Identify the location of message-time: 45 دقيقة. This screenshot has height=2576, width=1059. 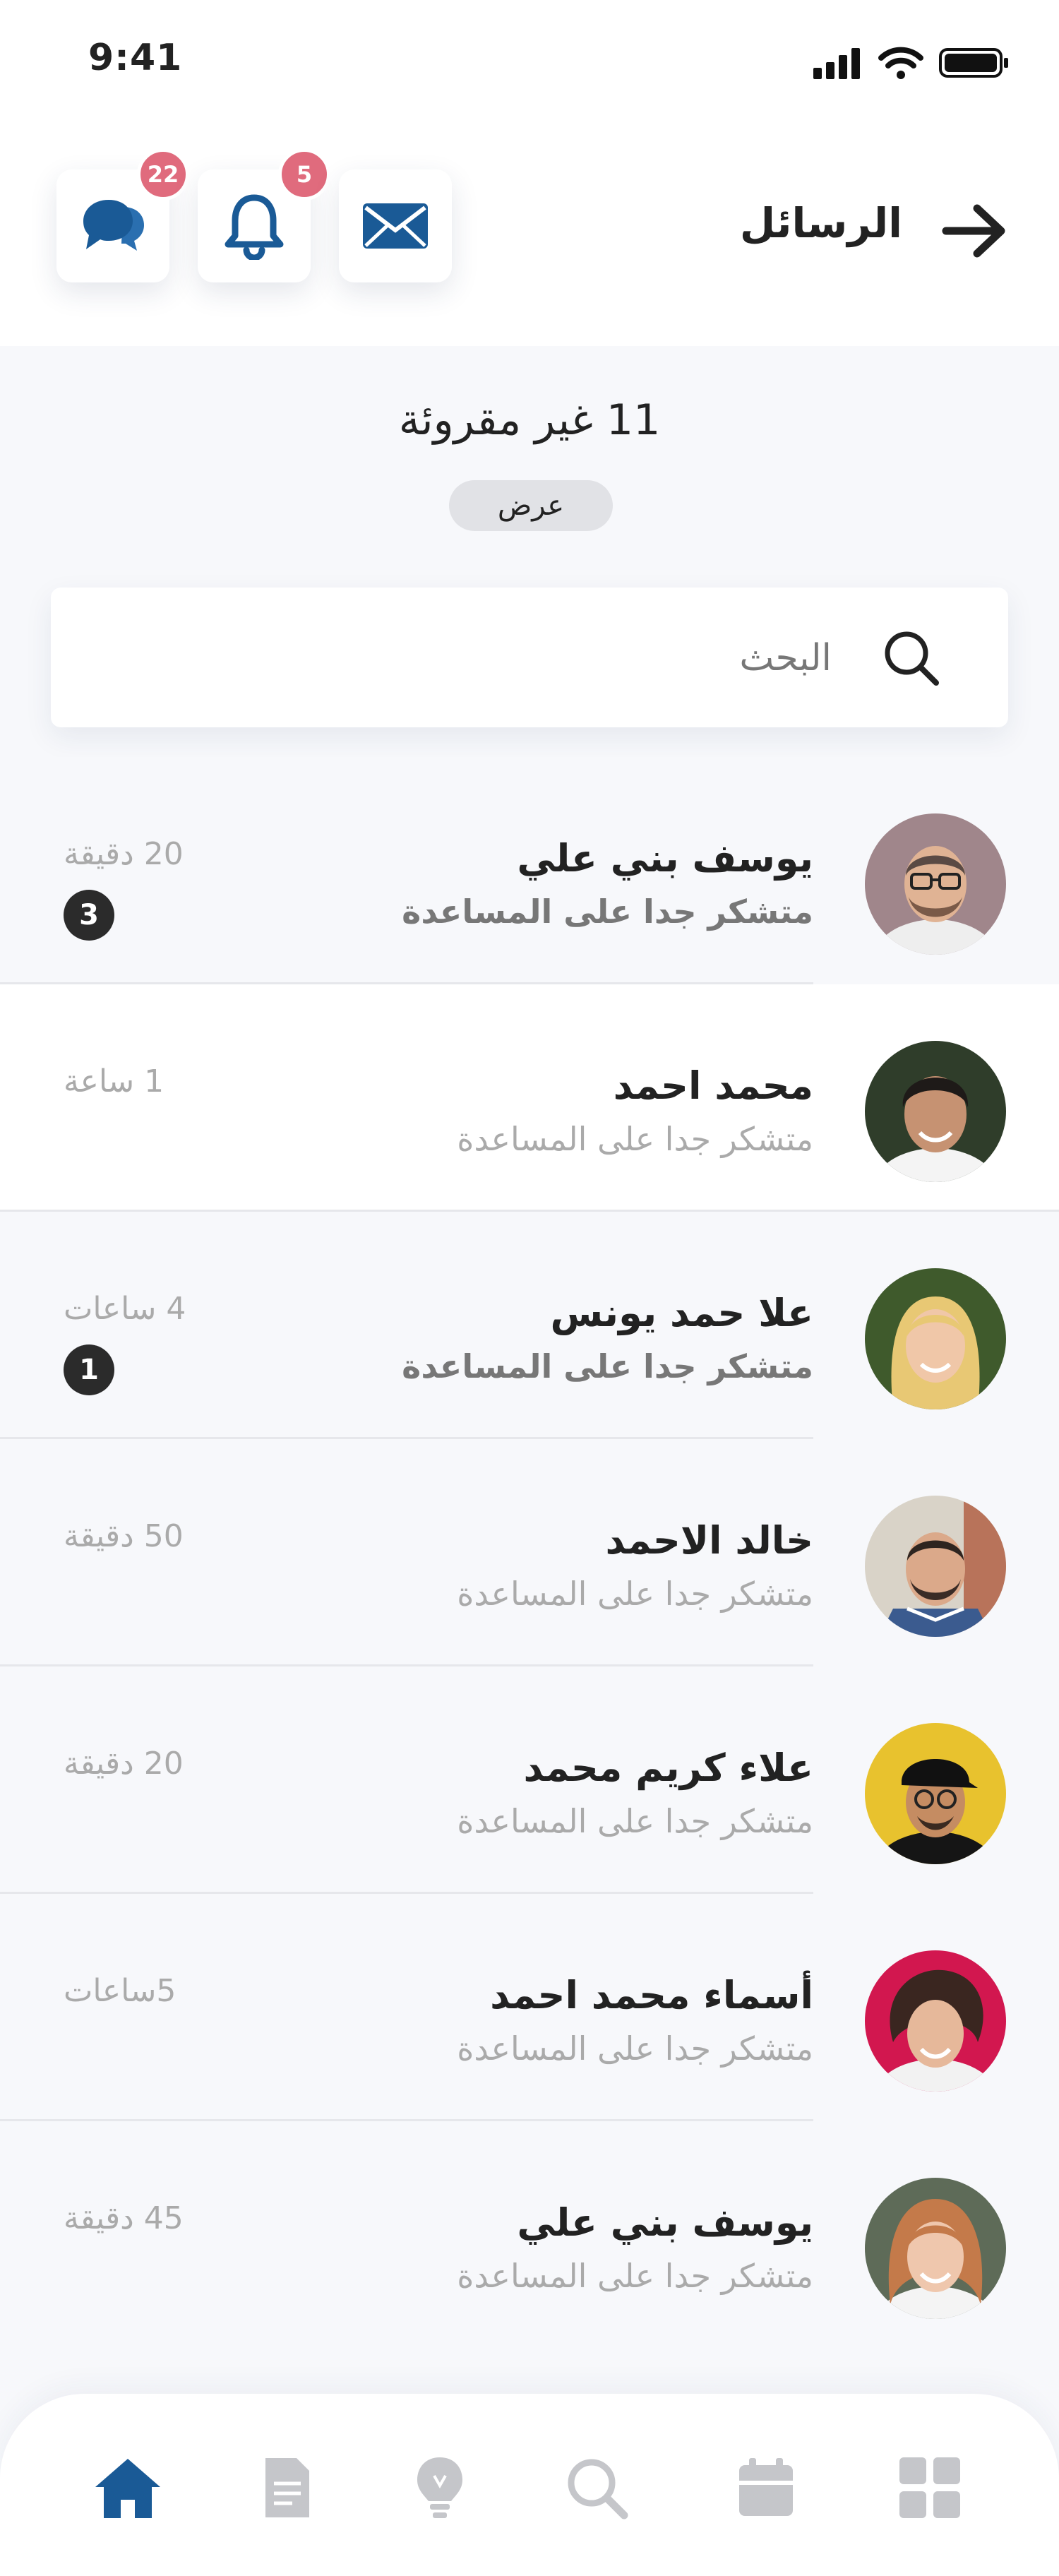
(124, 2218).